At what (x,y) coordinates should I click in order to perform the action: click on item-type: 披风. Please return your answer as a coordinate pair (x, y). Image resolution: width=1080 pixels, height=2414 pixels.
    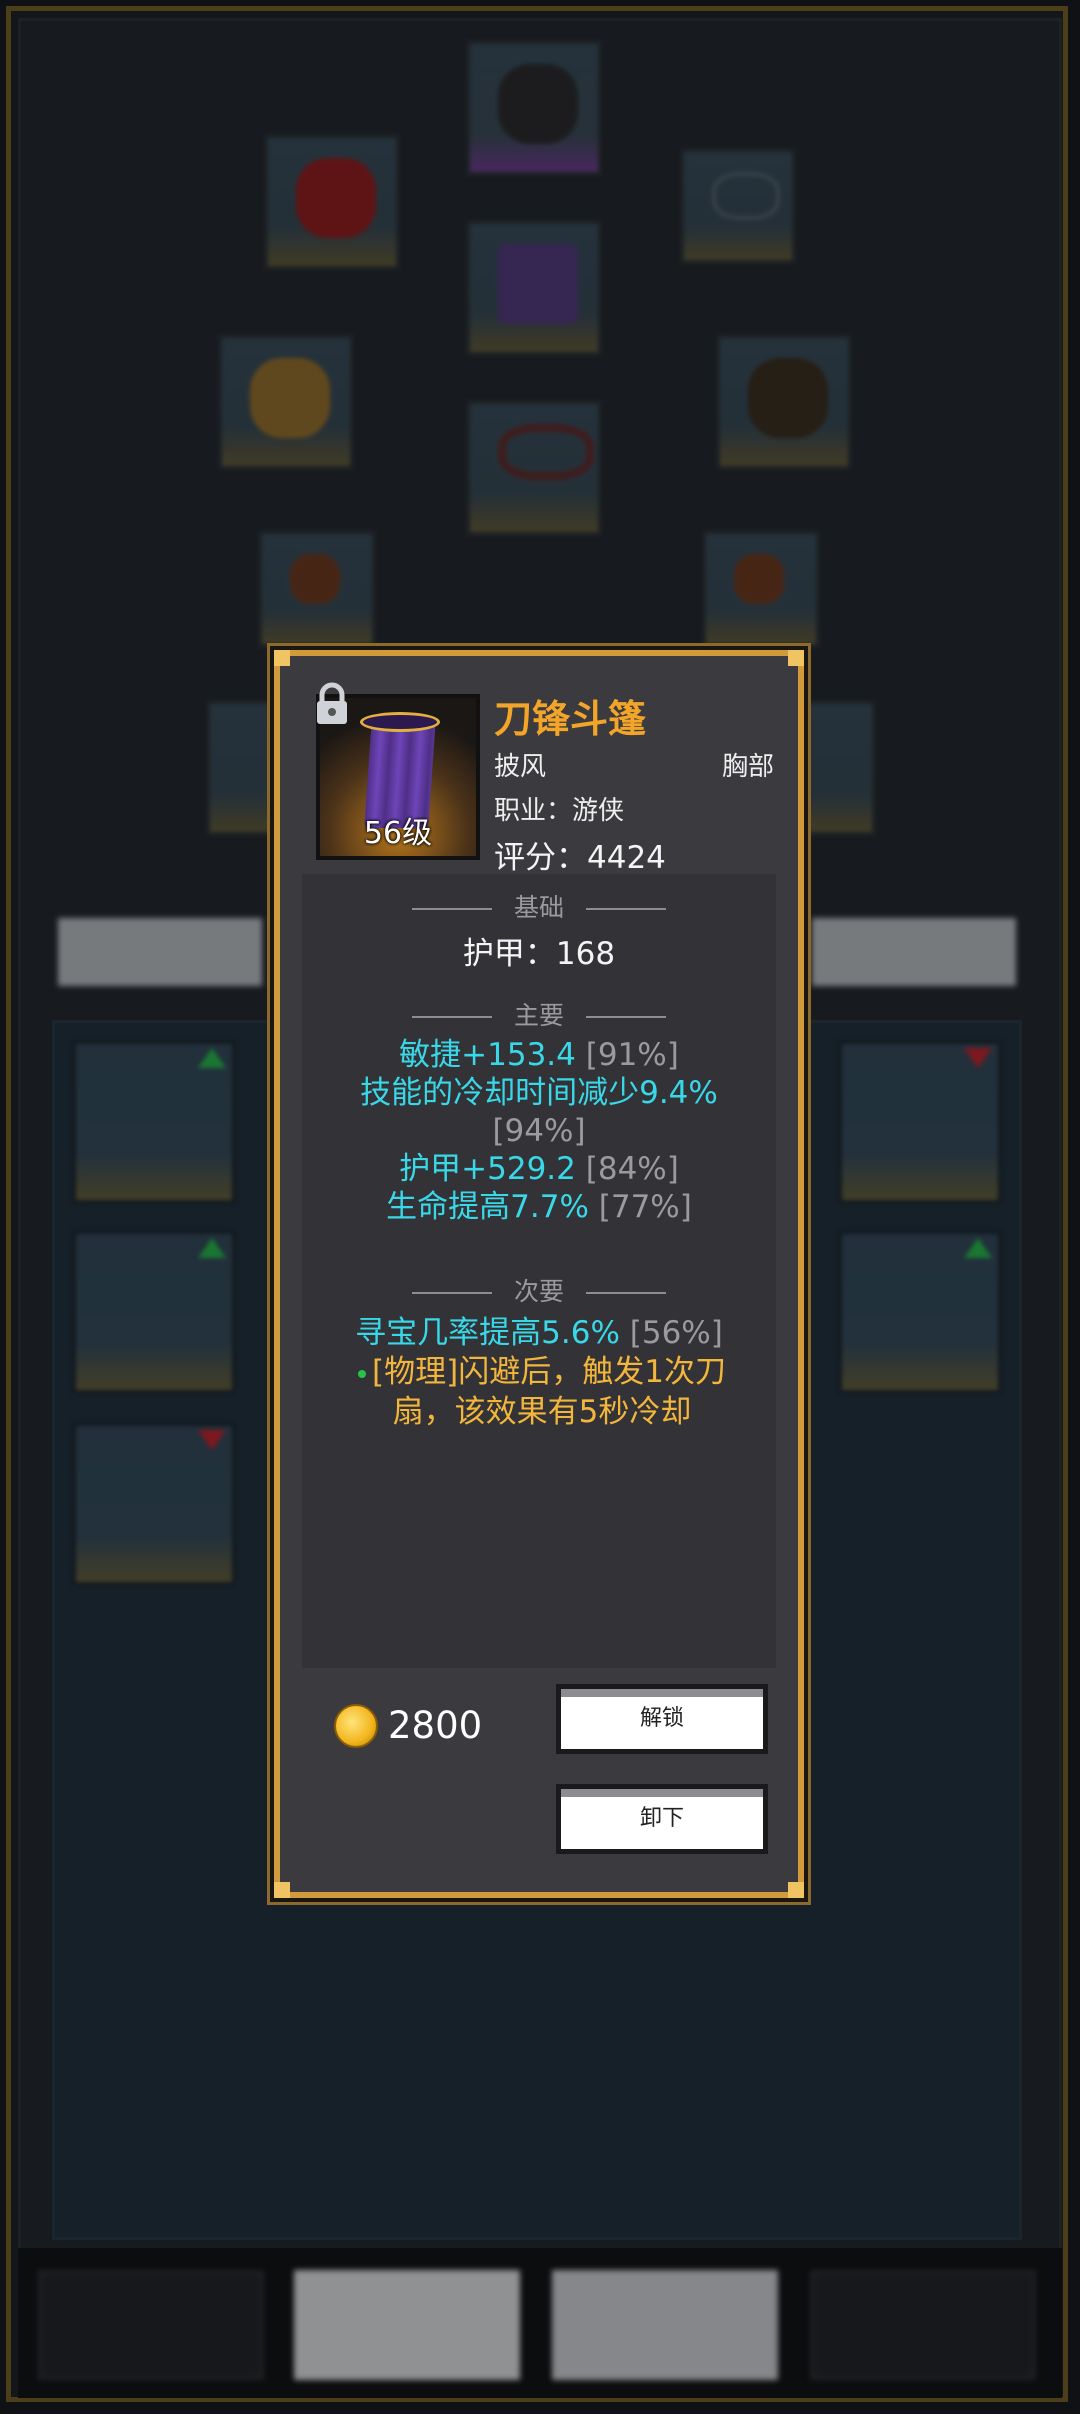
    Looking at the image, I should click on (520, 767).